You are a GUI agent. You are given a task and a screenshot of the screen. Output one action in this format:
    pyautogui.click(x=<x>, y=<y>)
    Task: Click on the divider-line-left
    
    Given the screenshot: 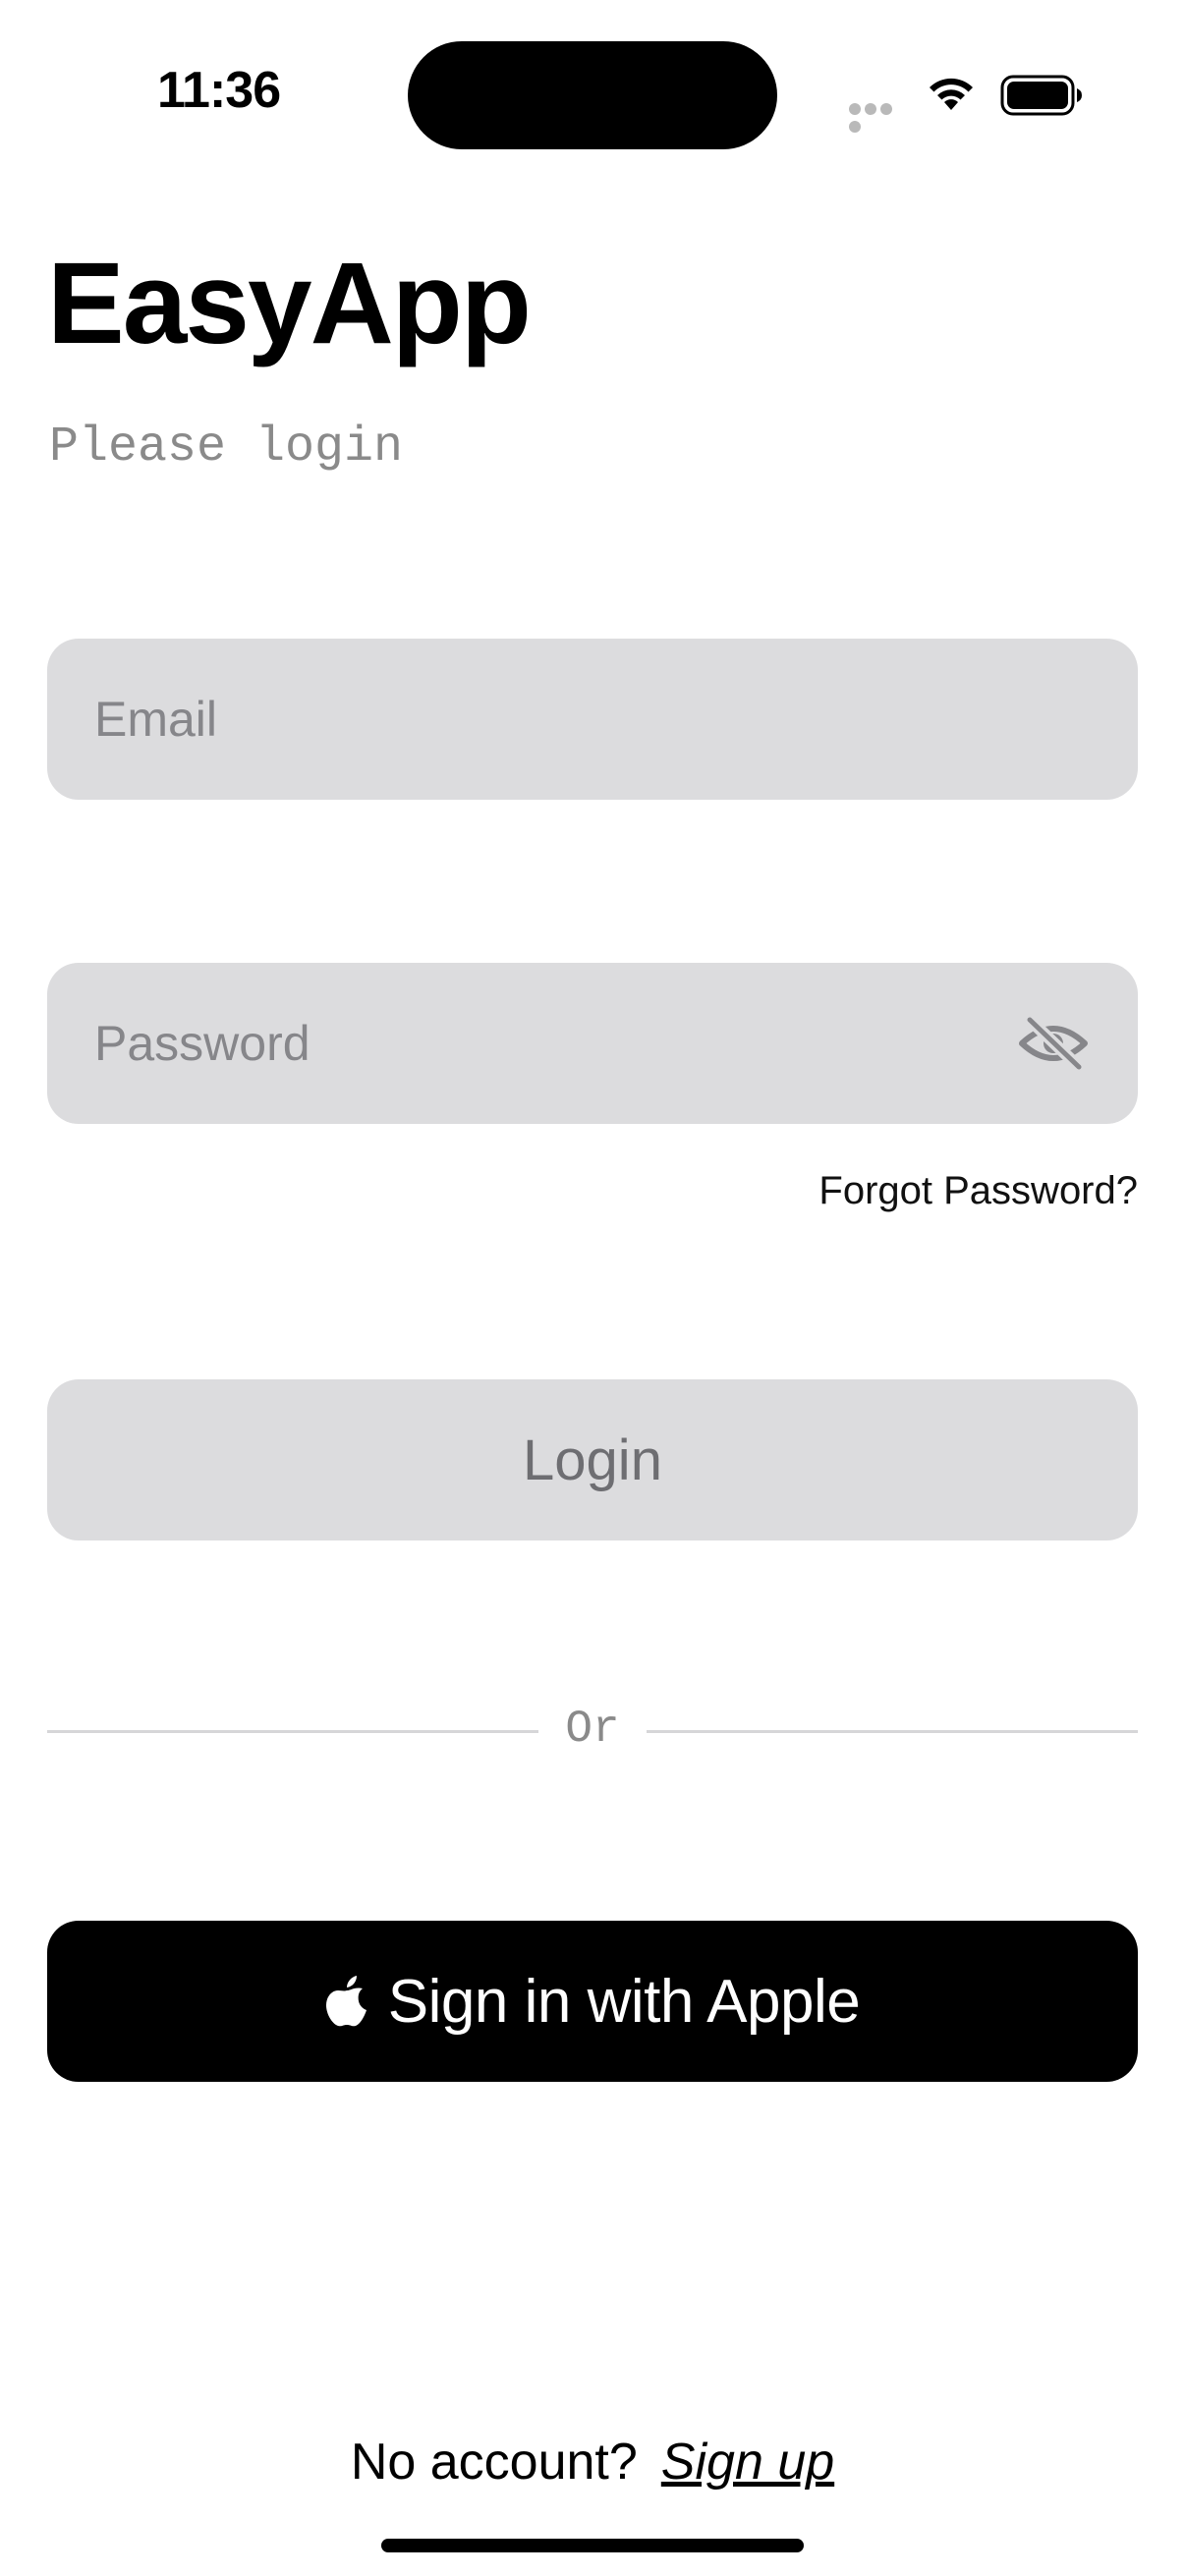 What is the action you would take?
    pyautogui.click(x=292, y=1731)
    